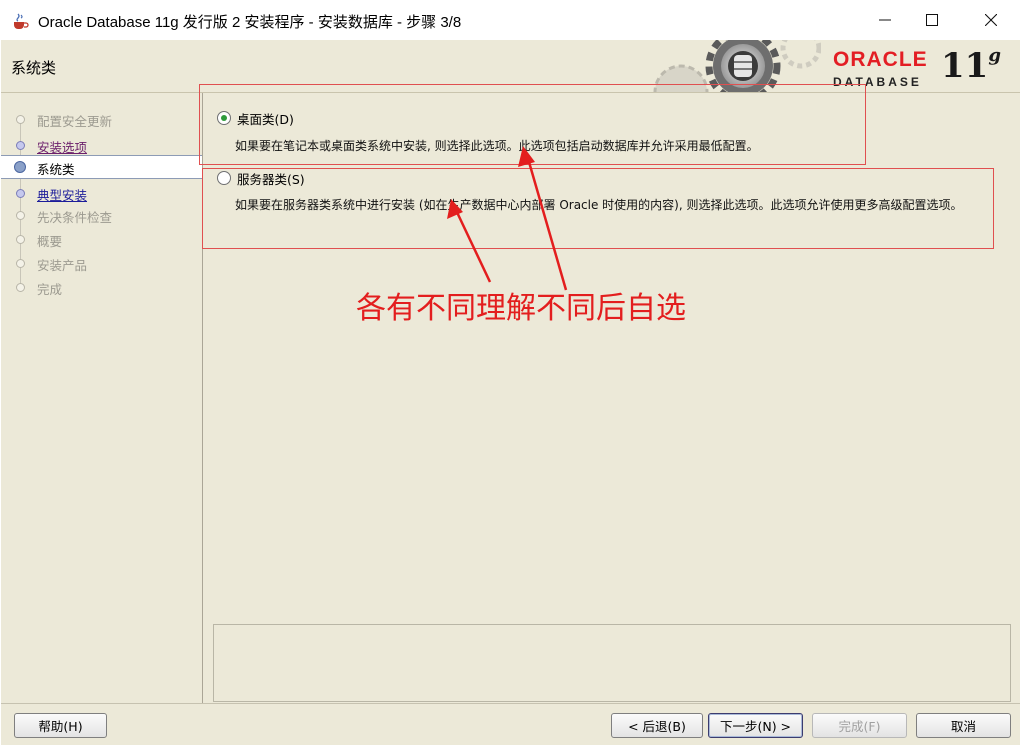  What do you see at coordinates (60, 725) in the screenshot?
I see `help-button: 帮助(H)` at bounding box center [60, 725].